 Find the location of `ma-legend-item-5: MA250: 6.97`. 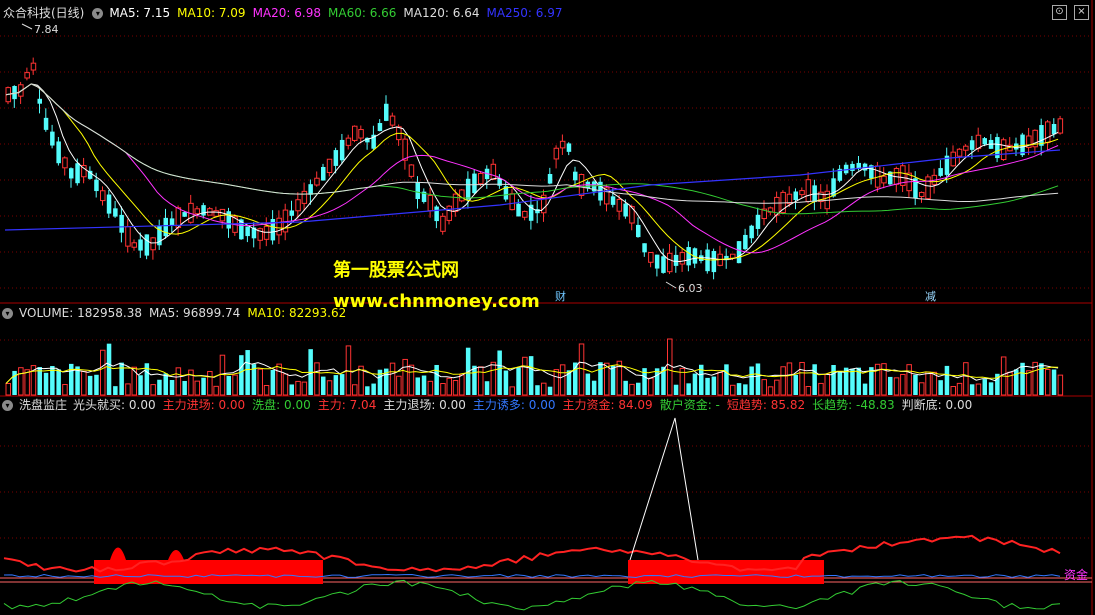

ma-legend-item-5: MA250: 6.97 is located at coordinates (524, 13).